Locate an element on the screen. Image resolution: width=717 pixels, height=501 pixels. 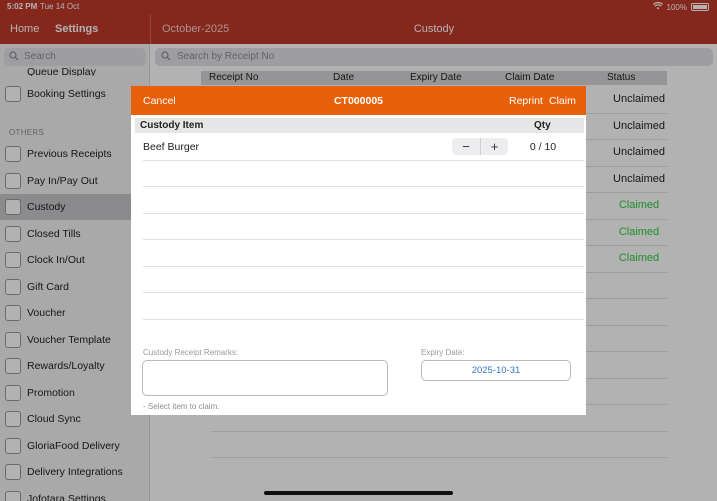
hint-text: - Select item to claim. is located at coordinates (181, 406).